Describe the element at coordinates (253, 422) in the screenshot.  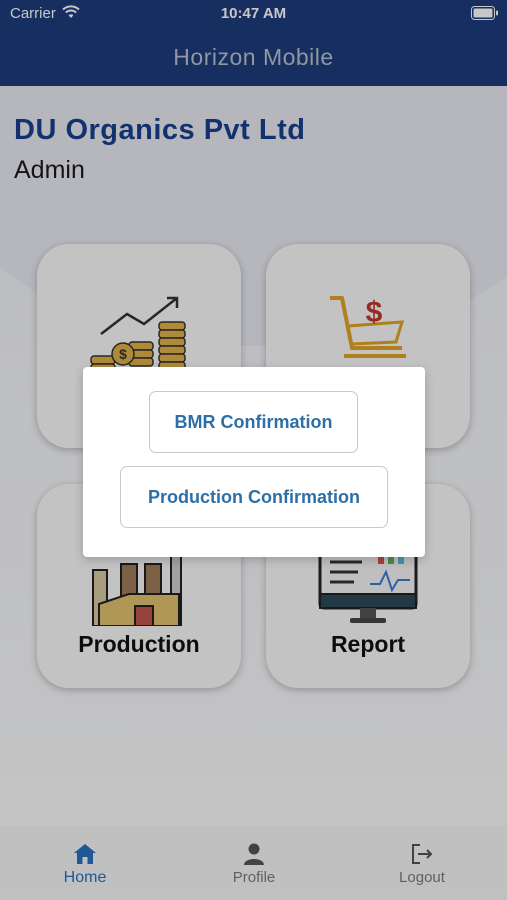
I see `bmr-confirmation-button: BMR Confirmation` at that location.